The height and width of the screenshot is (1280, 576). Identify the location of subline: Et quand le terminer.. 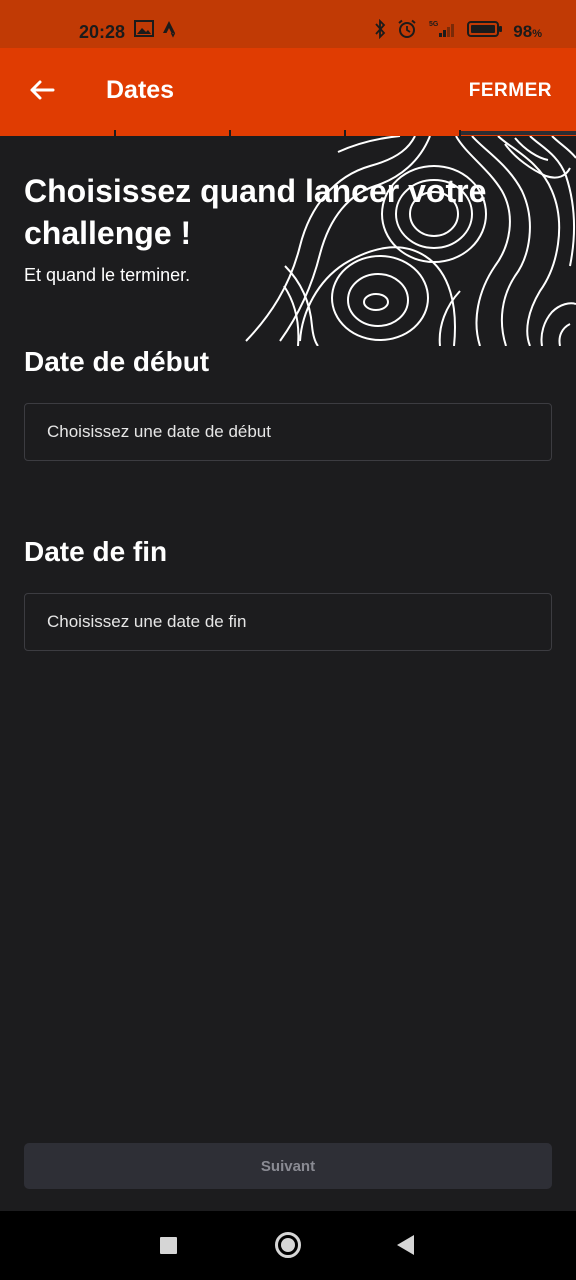
(107, 275).